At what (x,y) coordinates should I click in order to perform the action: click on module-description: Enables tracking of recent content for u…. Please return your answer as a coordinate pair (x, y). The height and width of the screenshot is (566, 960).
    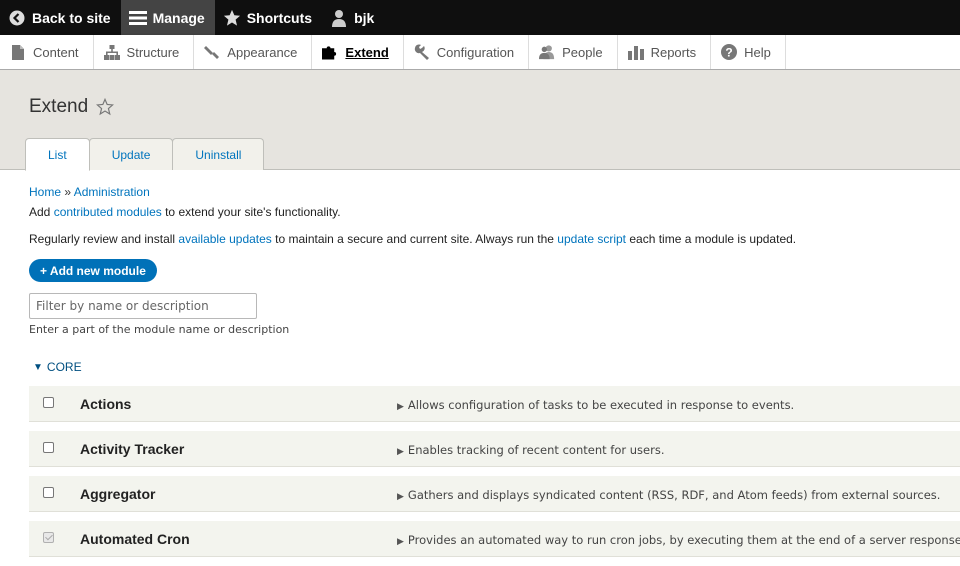
    Looking at the image, I should click on (536, 450).